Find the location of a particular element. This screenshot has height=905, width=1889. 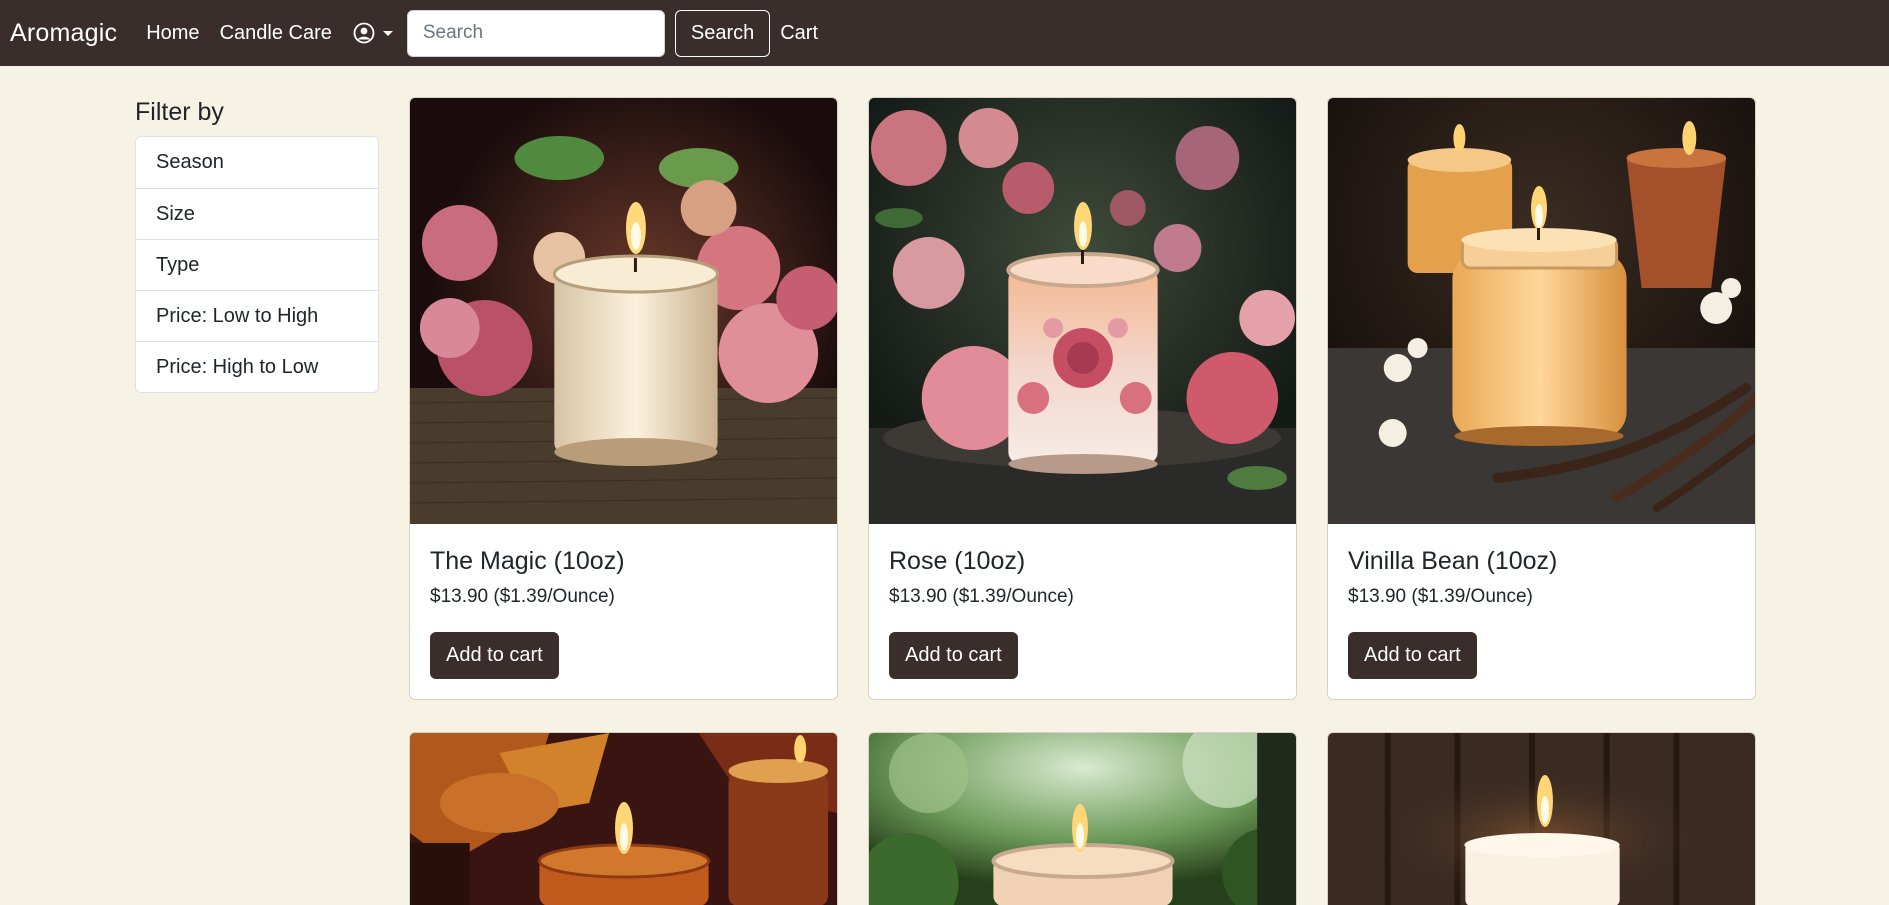

cart-link: Cart is located at coordinates (799, 33).